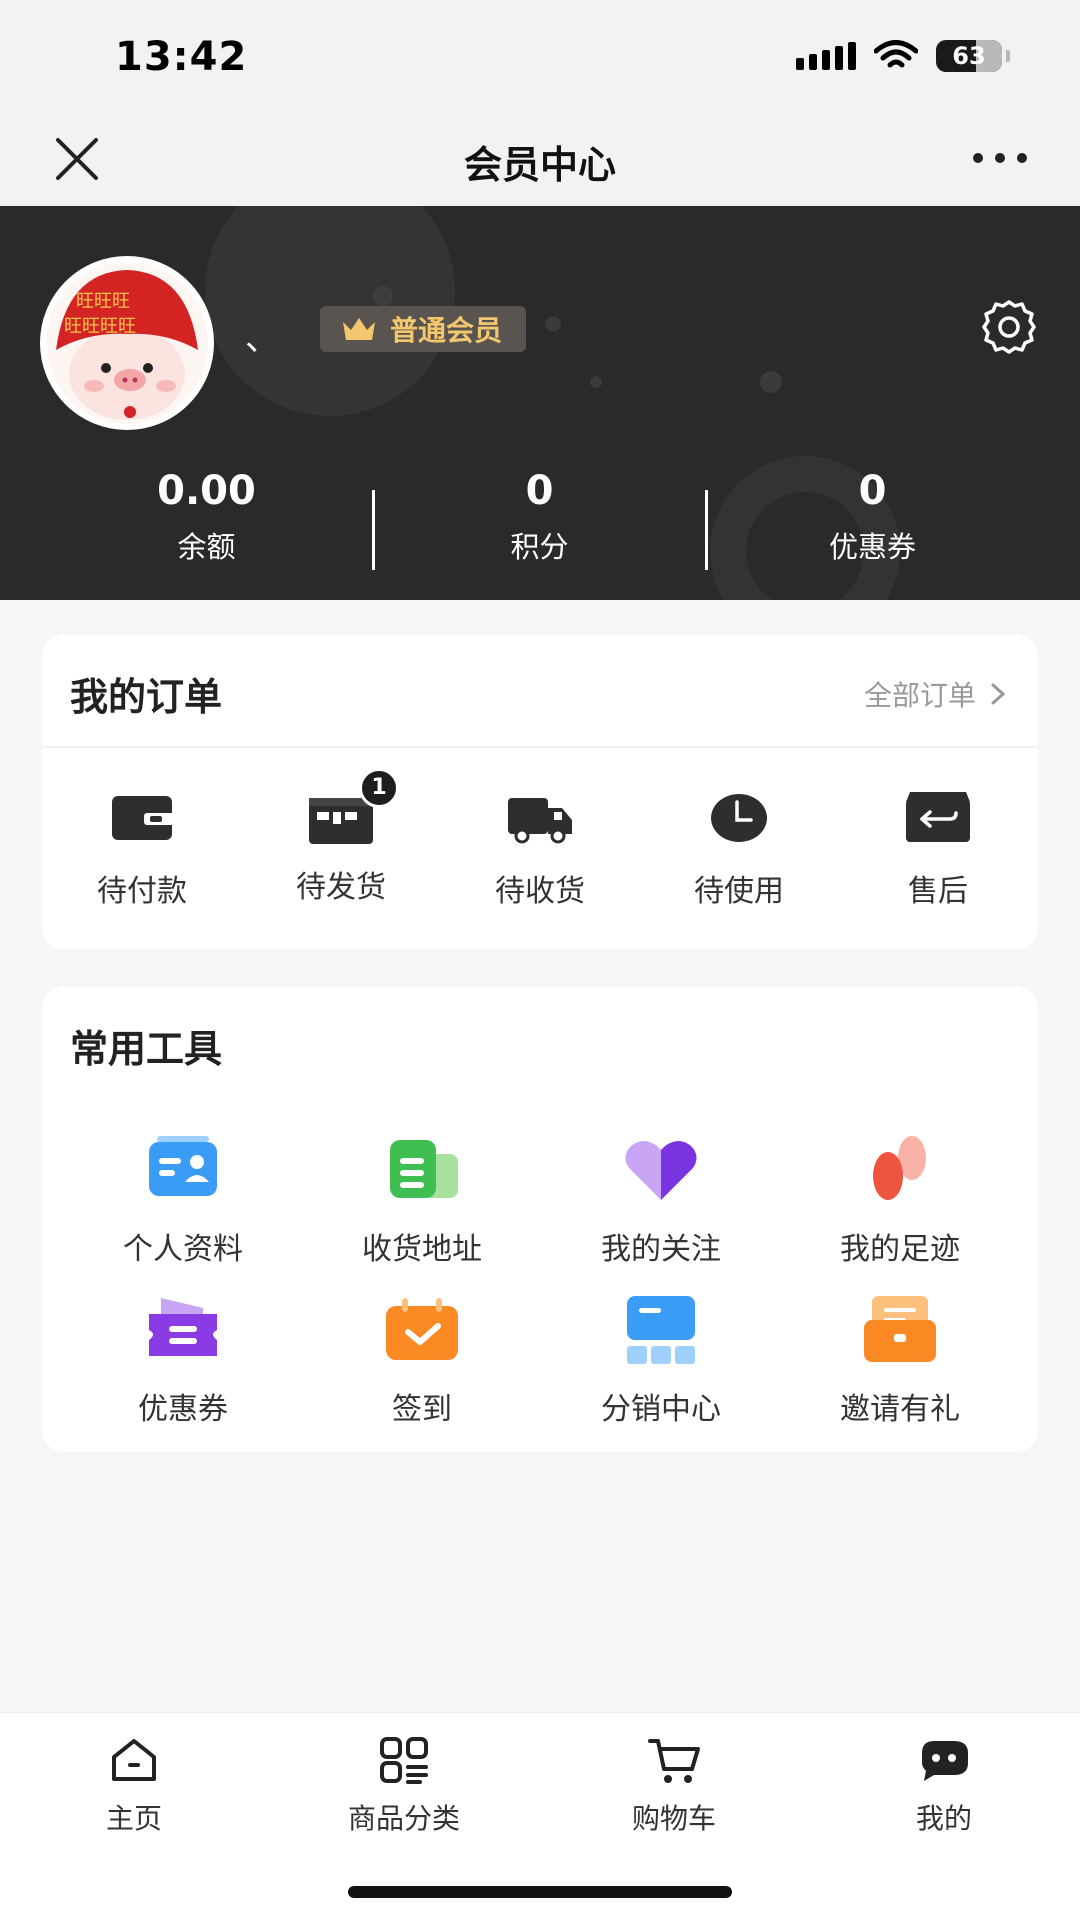 This screenshot has height=1920, width=1080. Describe the element at coordinates (183, 1249) in the screenshot. I see `tool-label: 个人资料` at that location.